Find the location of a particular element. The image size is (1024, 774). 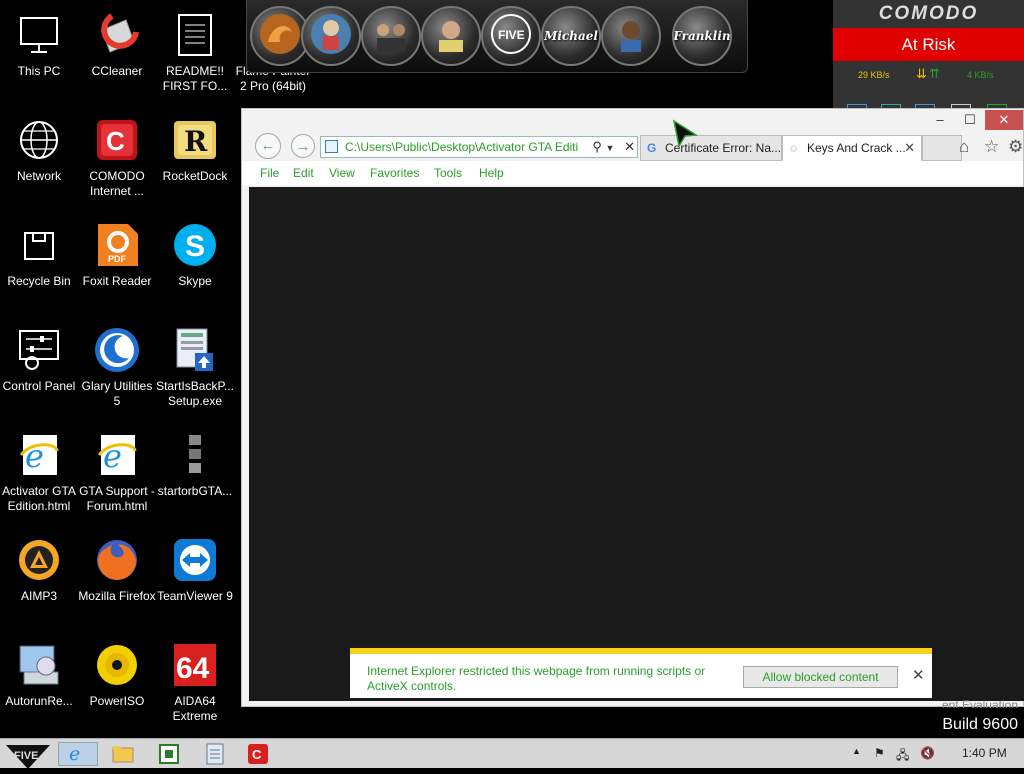

desktop-icon-foxit: PDF Foxit Reader is located at coordinates (117, 254).